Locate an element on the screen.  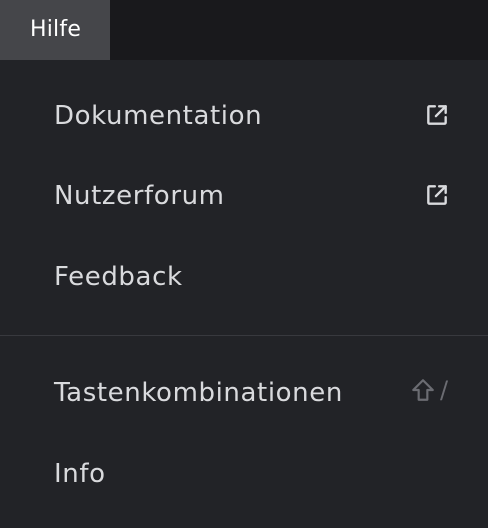
menu-item-label: Dokumentation is located at coordinates (158, 116).